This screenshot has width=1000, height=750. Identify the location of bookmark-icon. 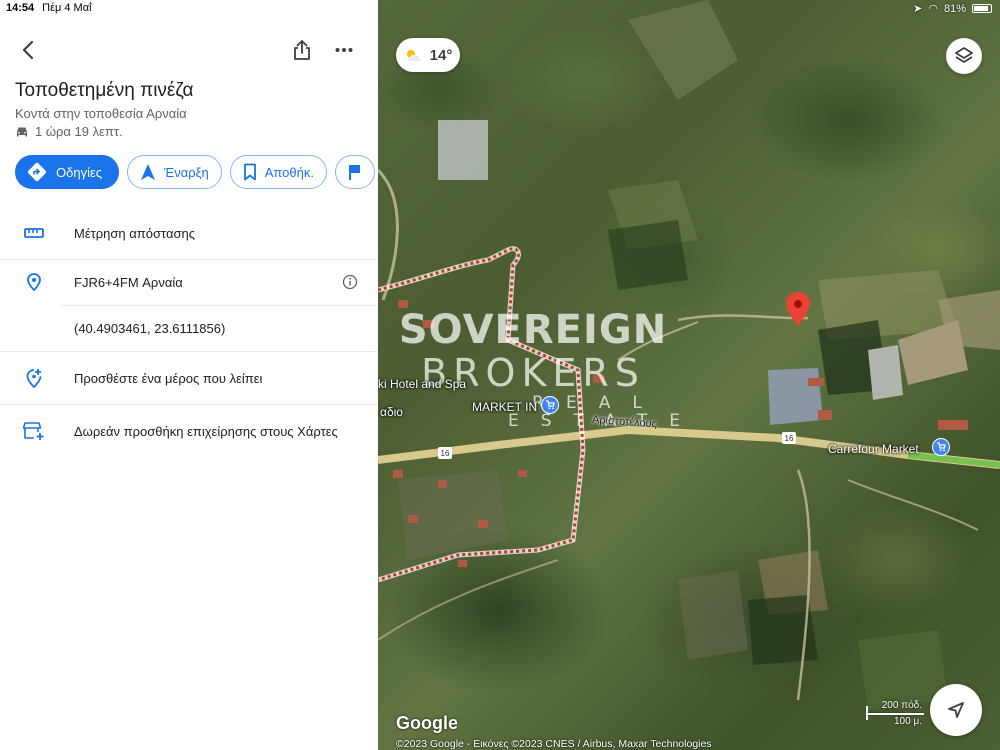
(249, 172).